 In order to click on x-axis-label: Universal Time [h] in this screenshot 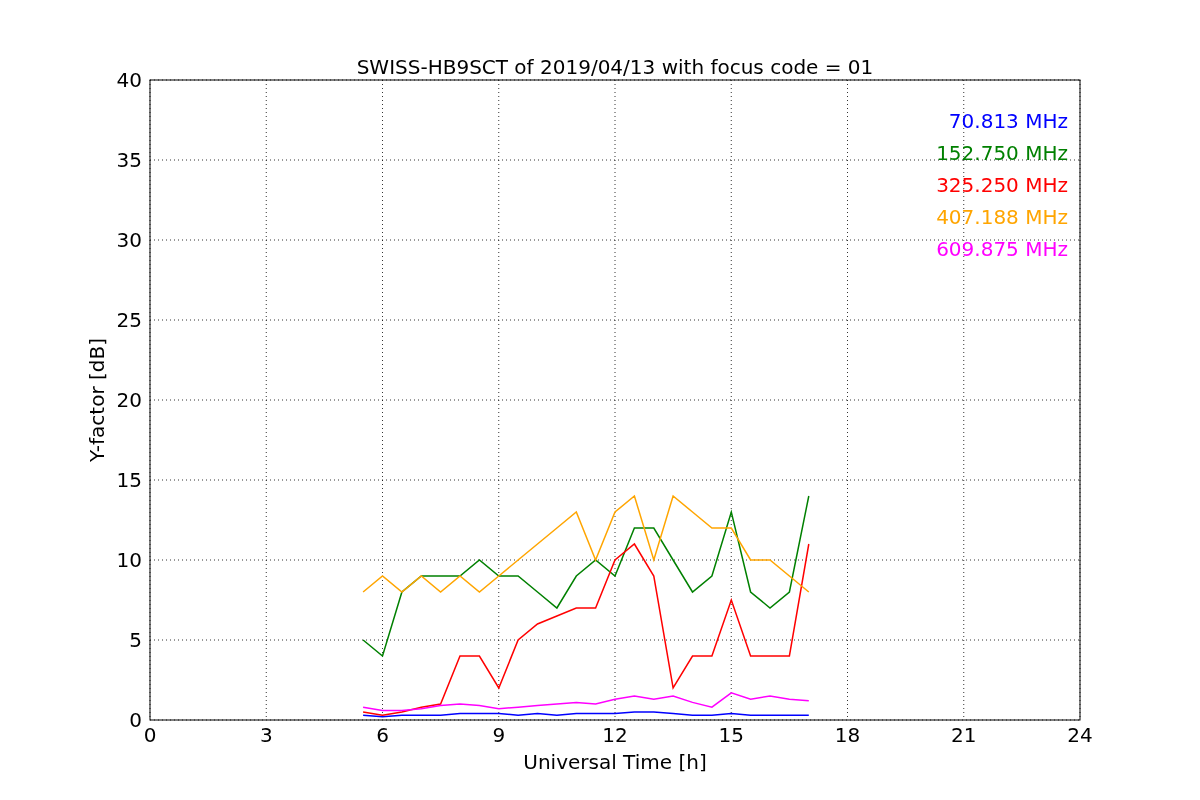, I will do `click(615, 762)`.